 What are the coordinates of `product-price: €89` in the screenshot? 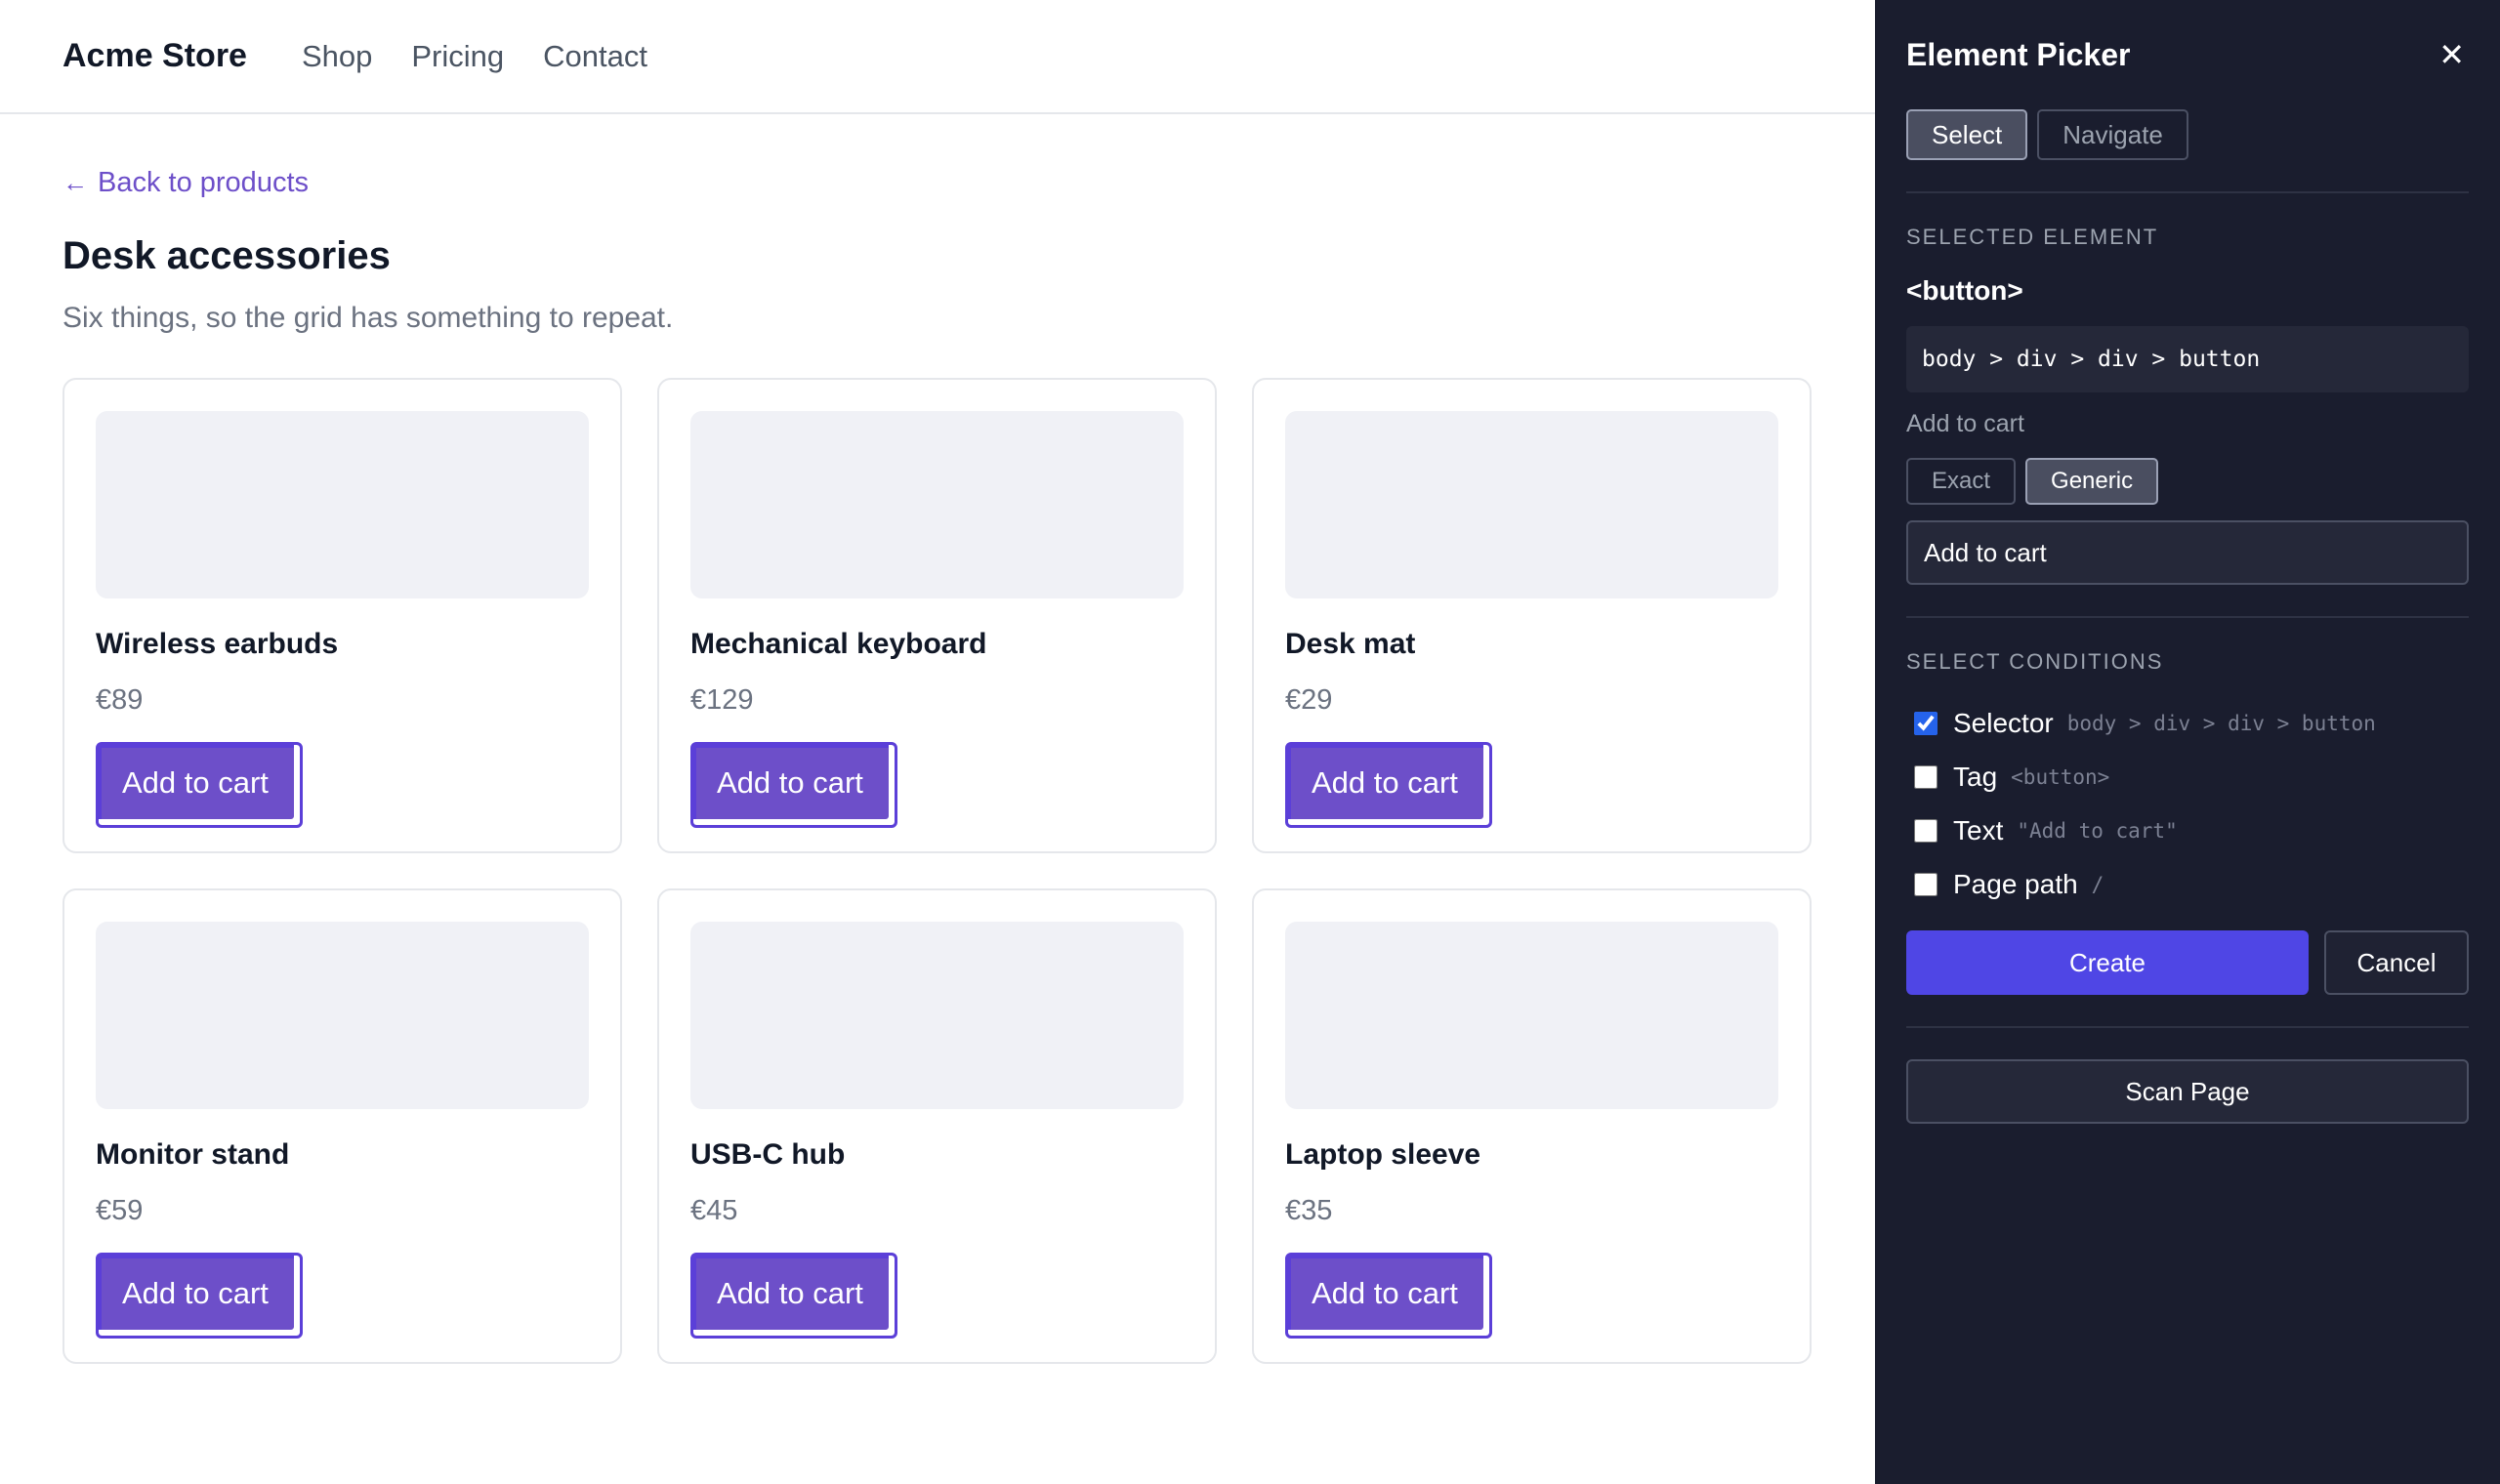 It's located at (120, 700).